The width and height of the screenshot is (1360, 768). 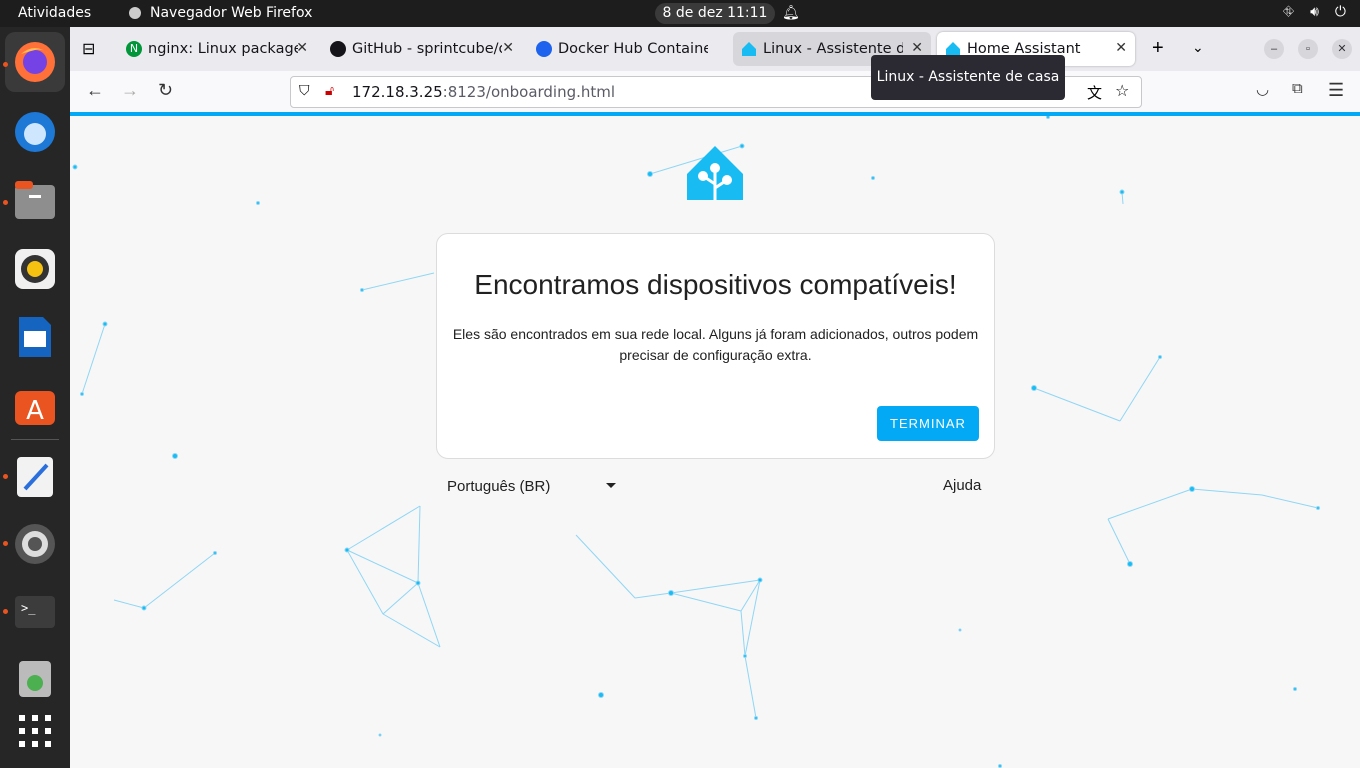 I want to click on activities-button: Atividades, so click(x=54, y=13).